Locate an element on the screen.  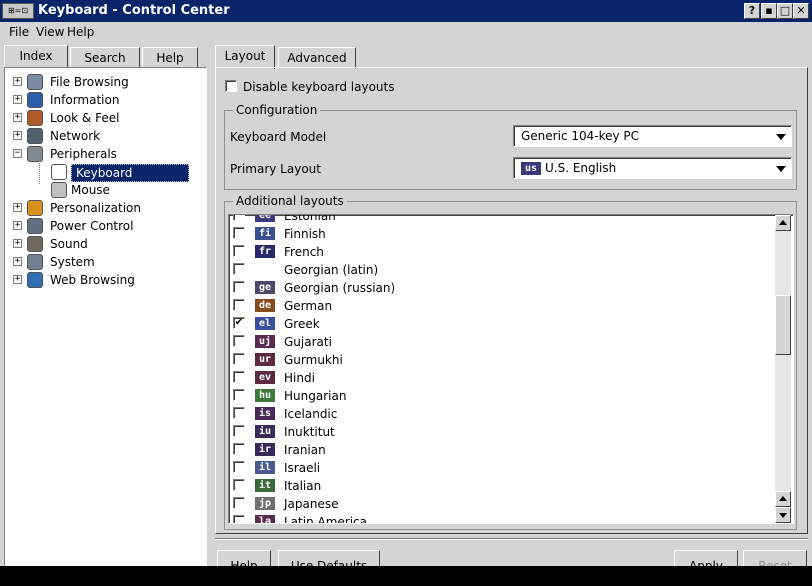
layout-row-estonian: ee Estonian is located at coordinates (499, 219).